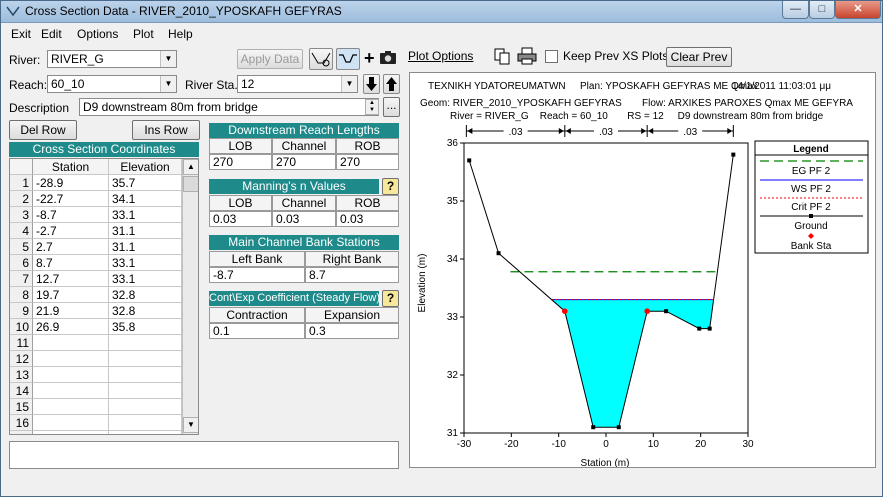 This screenshot has width=883, height=497. What do you see at coordinates (71, 199) in the screenshot?
I see `station-cell: -22.7` at bounding box center [71, 199].